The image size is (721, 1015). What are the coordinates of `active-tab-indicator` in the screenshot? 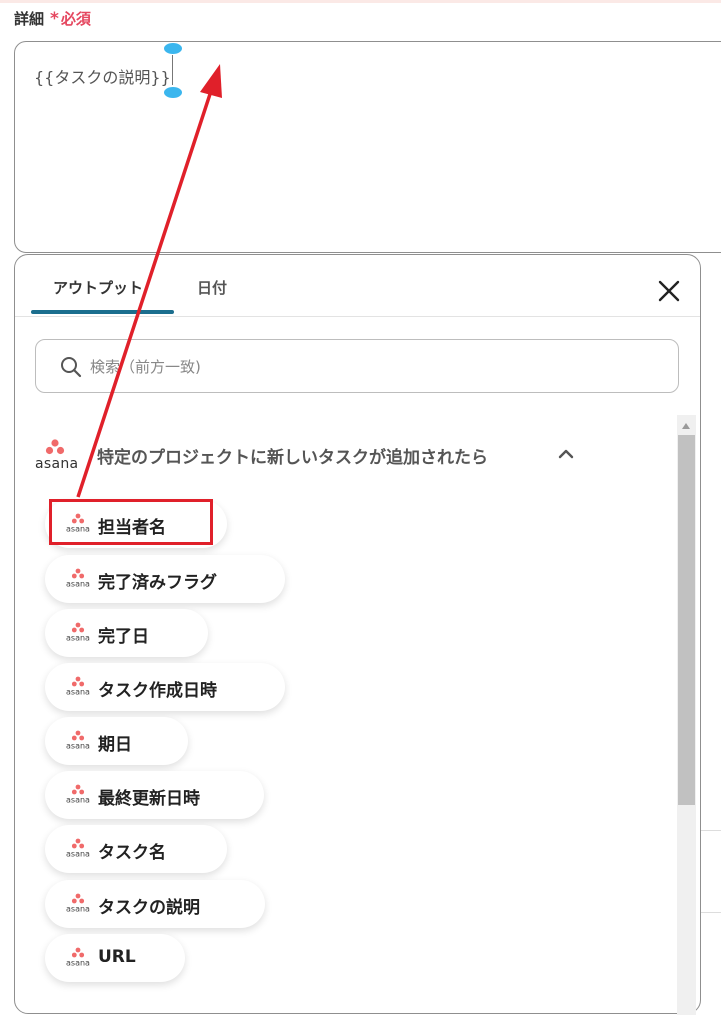 It's located at (102, 312).